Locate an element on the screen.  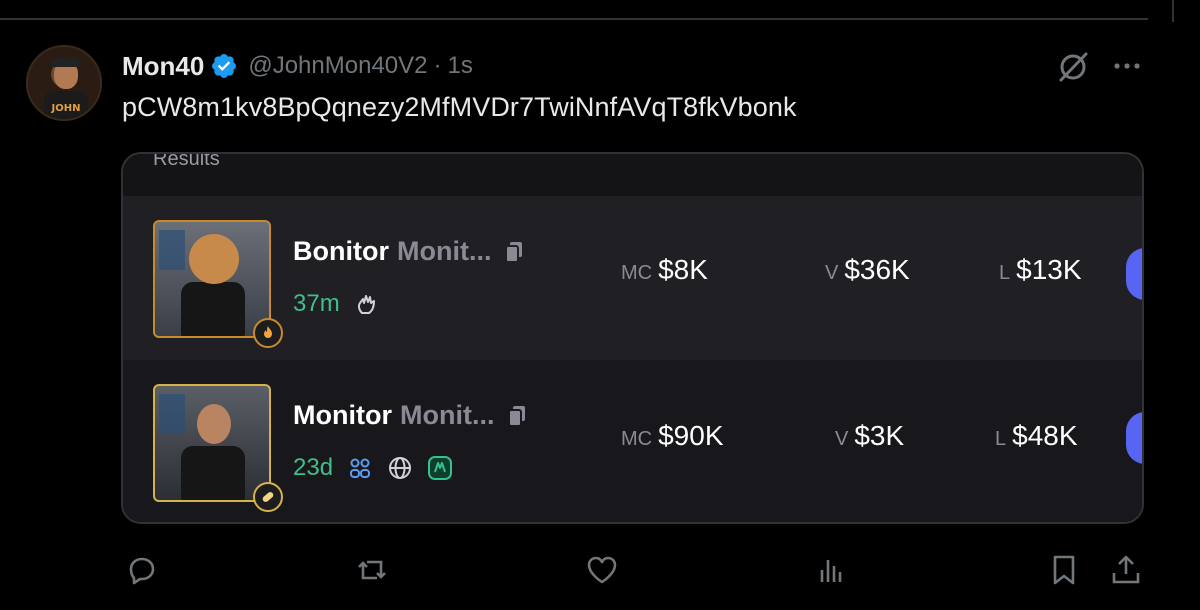
results-label: Results is located at coordinates (186, 161).